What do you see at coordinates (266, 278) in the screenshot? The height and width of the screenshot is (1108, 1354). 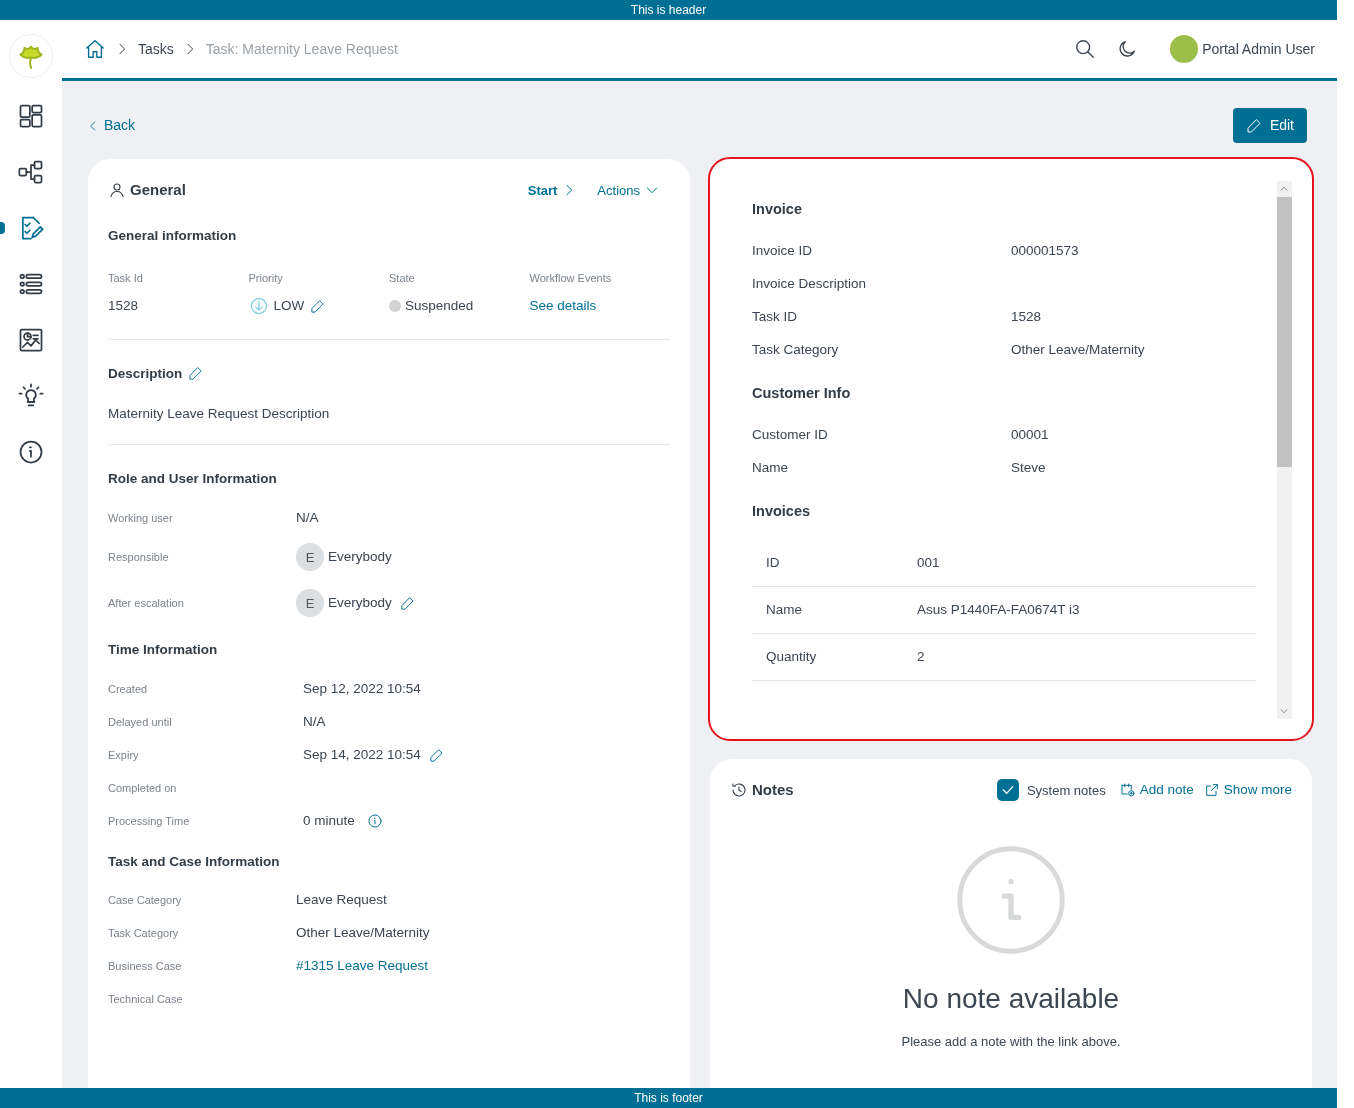 I see `field-label: Priority` at bounding box center [266, 278].